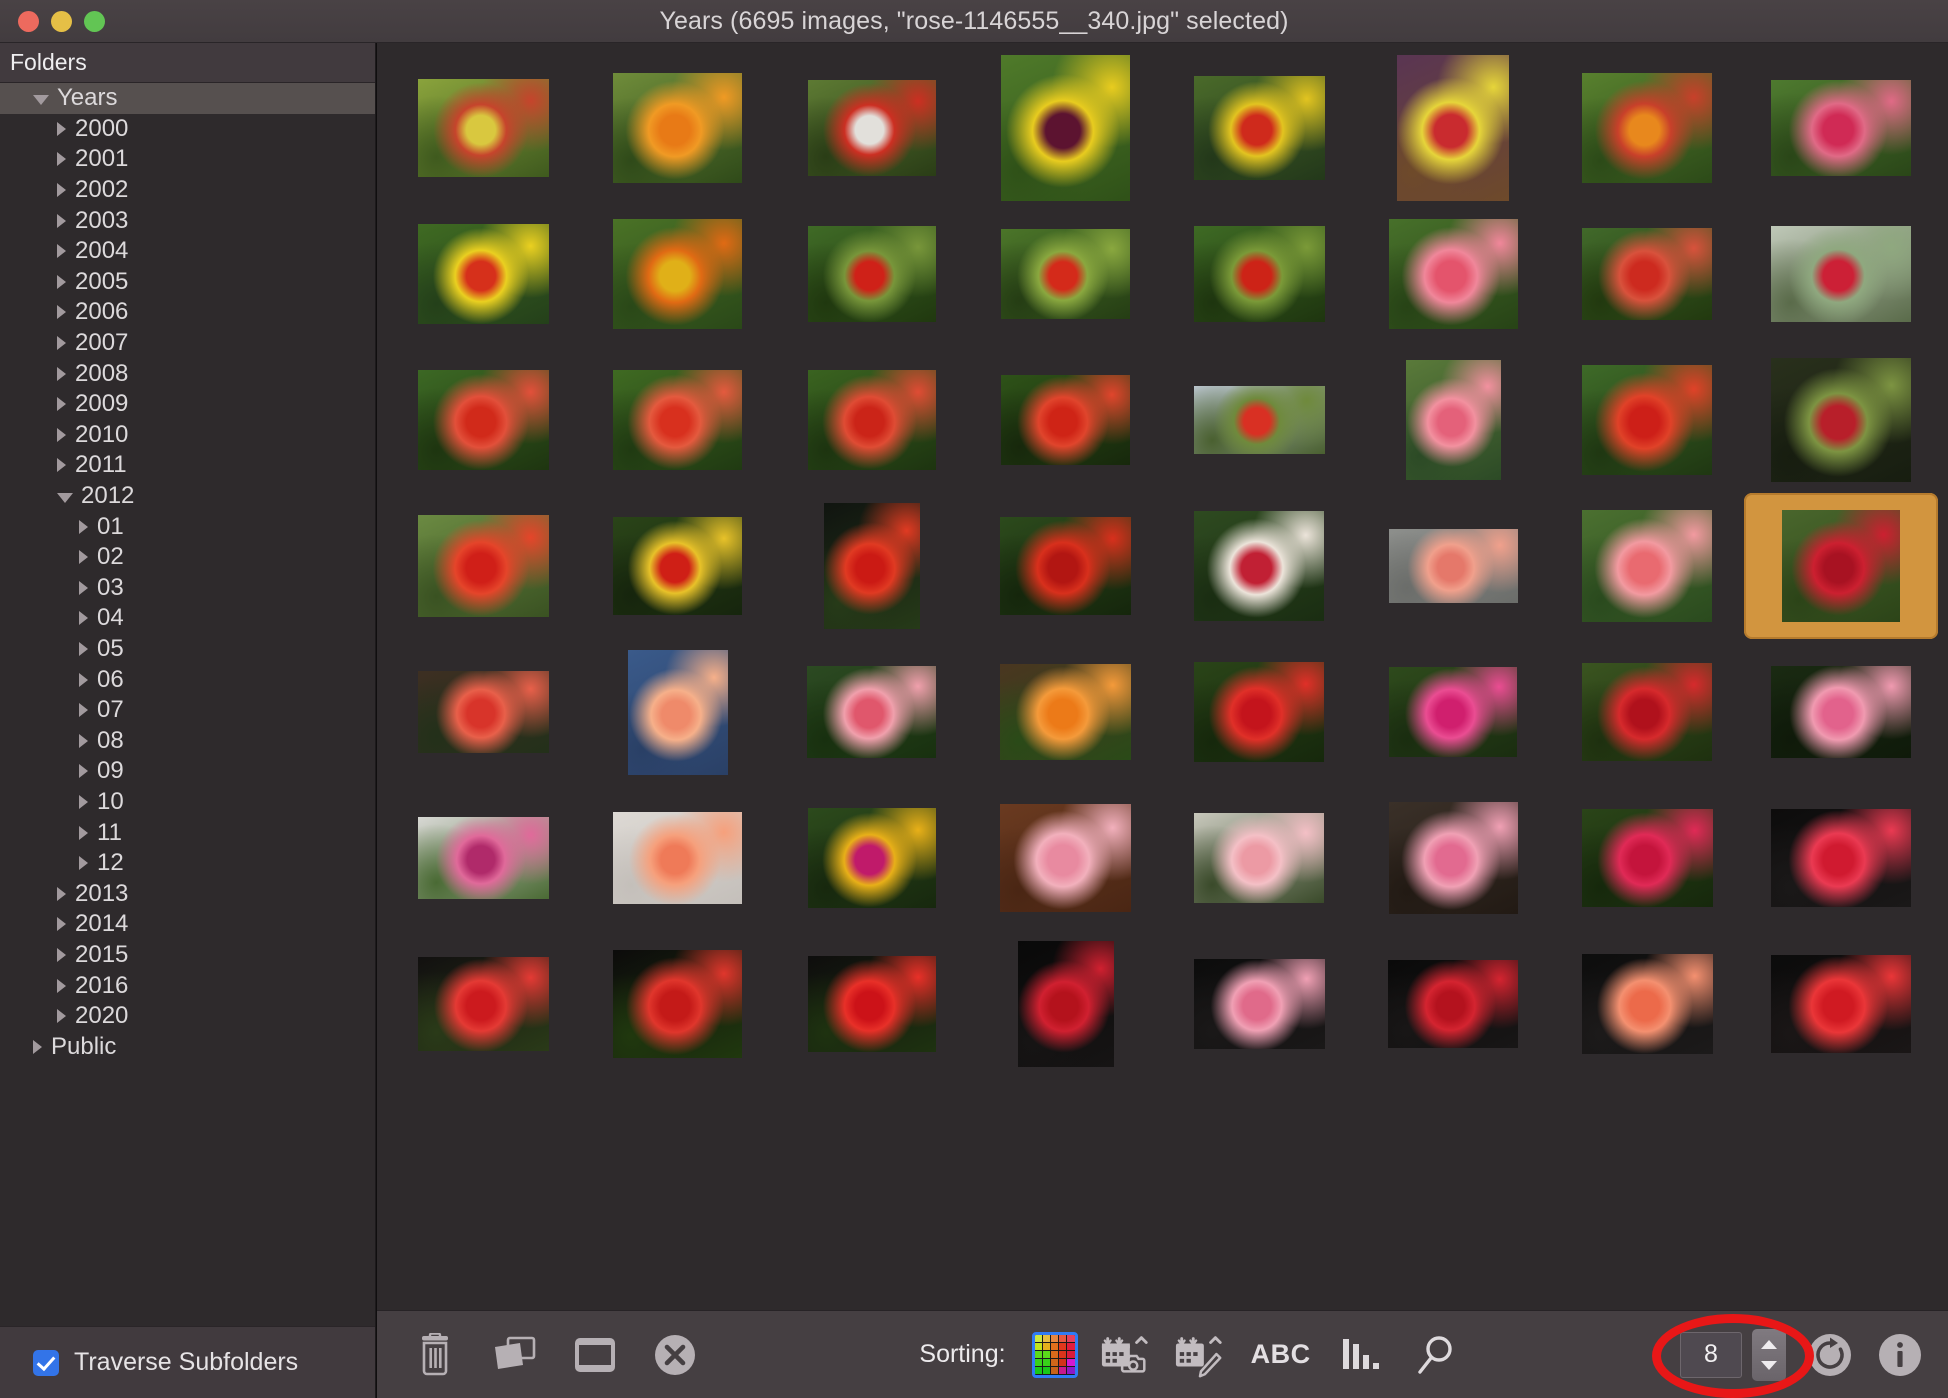 The image size is (1948, 1398). What do you see at coordinates (1436, 1355) in the screenshot?
I see `search-button` at bounding box center [1436, 1355].